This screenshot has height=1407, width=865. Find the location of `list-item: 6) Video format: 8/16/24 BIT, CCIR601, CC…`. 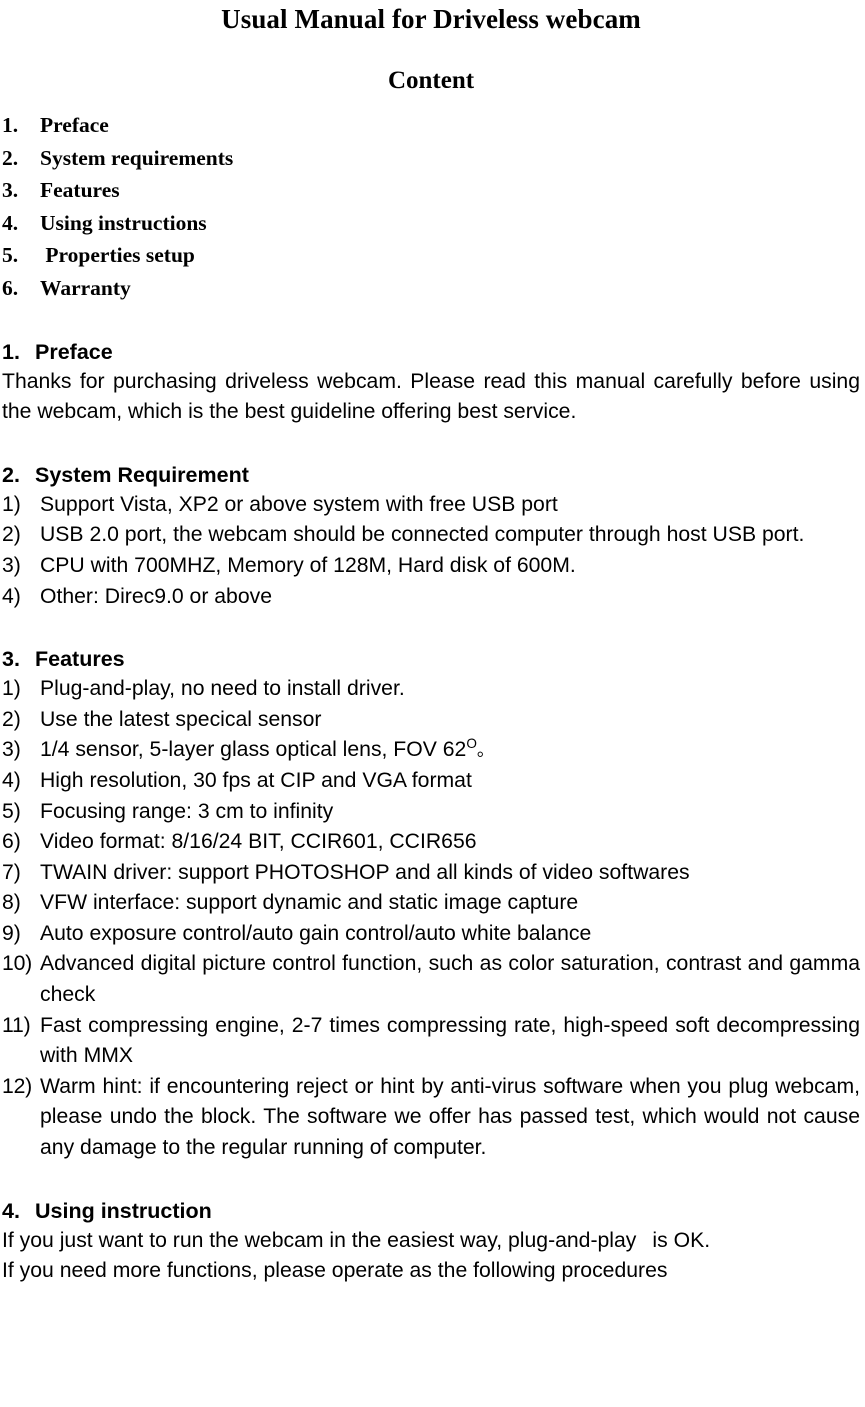

list-item: 6) Video format: 8/16/24 BIT, CCIR601, CC… is located at coordinates (431, 842).